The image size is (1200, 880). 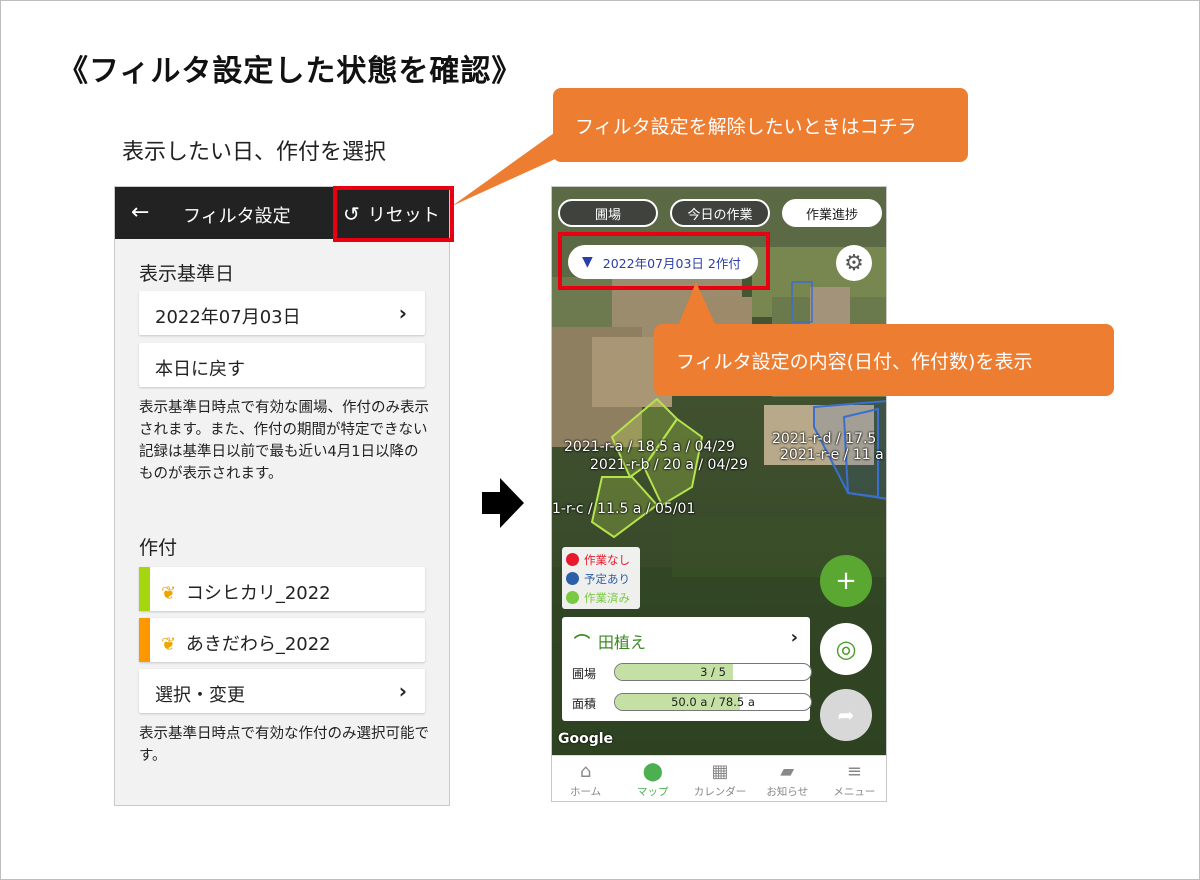 I want to click on crop-name: コシヒカリ_2022, so click(x=258, y=593).